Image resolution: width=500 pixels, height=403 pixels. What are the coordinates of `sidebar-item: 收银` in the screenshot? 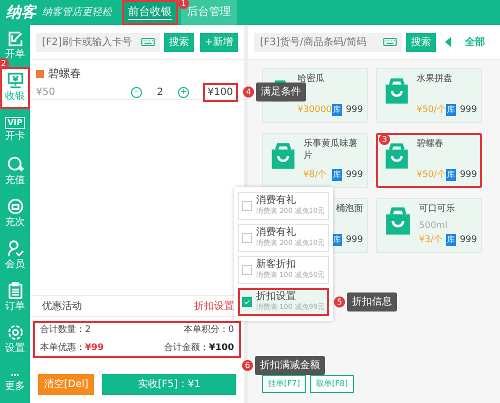 It's located at (15, 88).